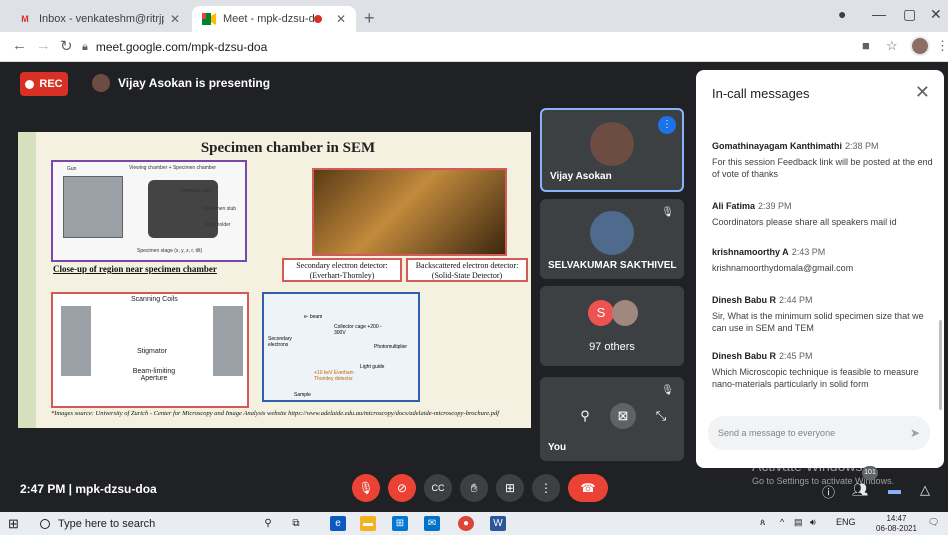  Describe the element at coordinates (368, 523) in the screenshot. I see `file-explorer-icon: ▬` at that location.